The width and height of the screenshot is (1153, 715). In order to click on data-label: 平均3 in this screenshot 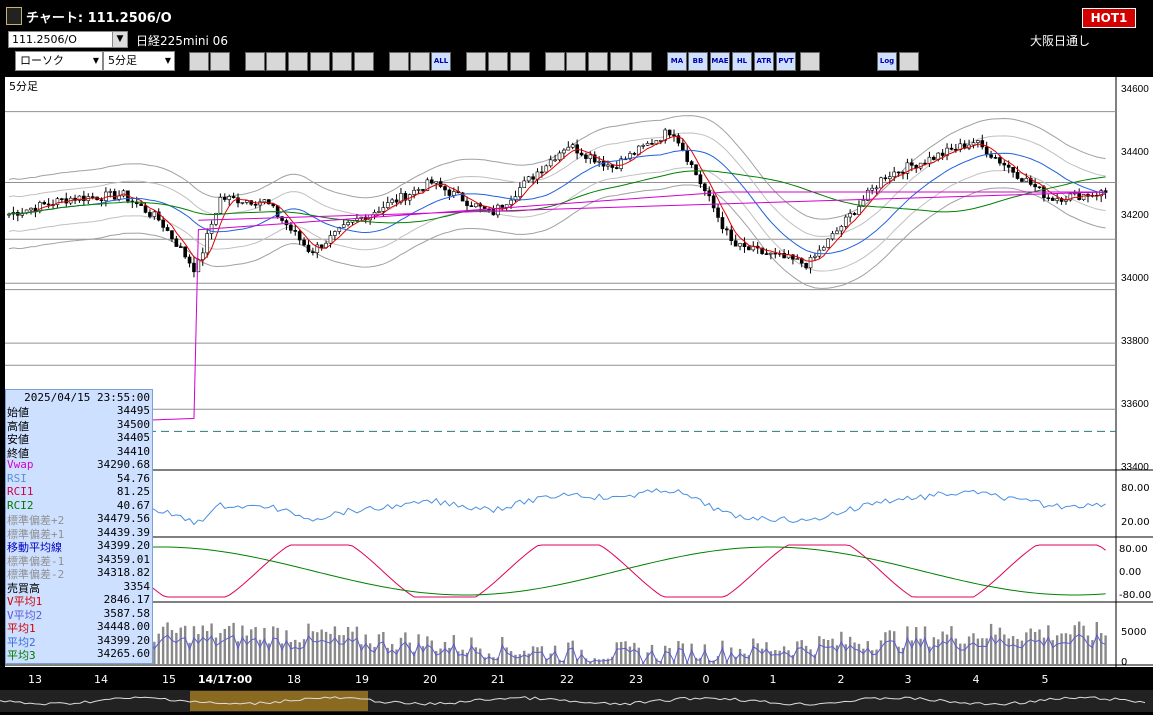, I will do `click(21, 655)`.